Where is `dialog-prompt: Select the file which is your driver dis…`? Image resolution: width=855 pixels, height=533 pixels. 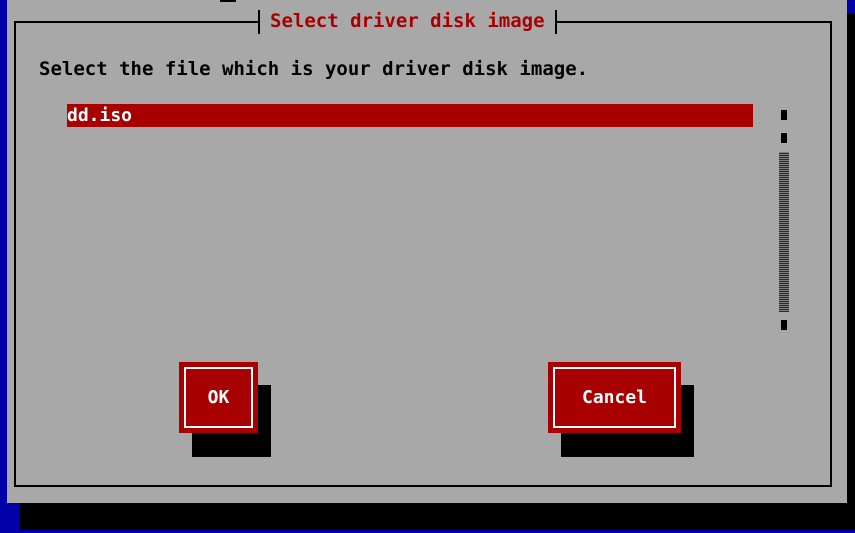
dialog-prompt: Select the file which is your driver dis… is located at coordinates (314, 69).